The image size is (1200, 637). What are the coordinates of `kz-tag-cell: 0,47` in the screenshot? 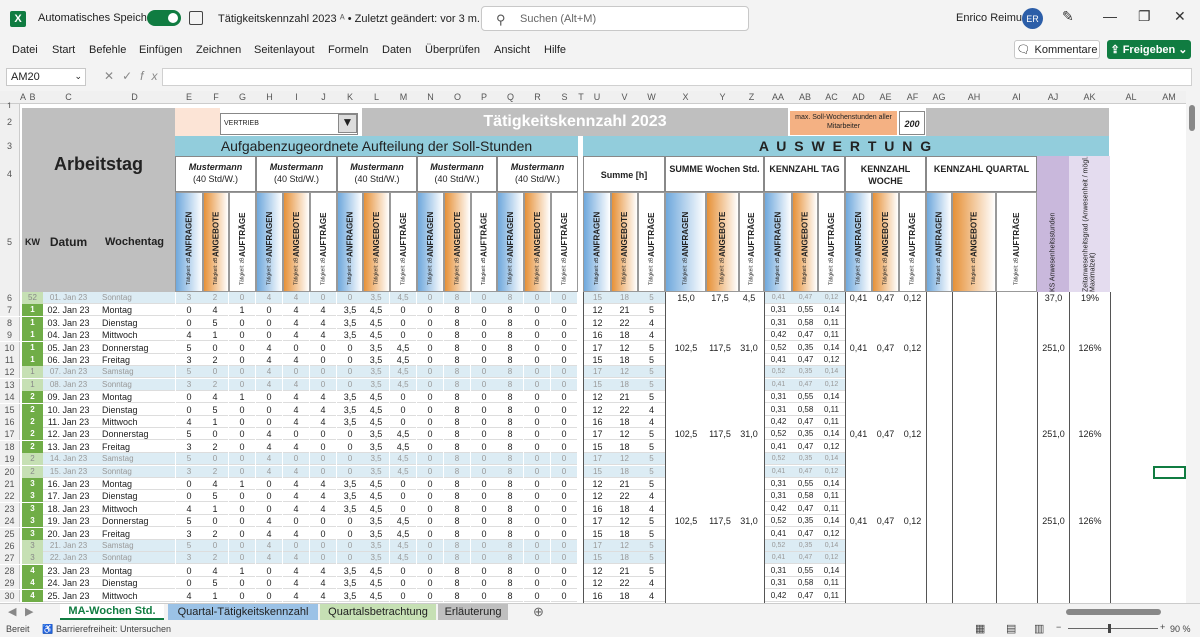 It's located at (805, 472).